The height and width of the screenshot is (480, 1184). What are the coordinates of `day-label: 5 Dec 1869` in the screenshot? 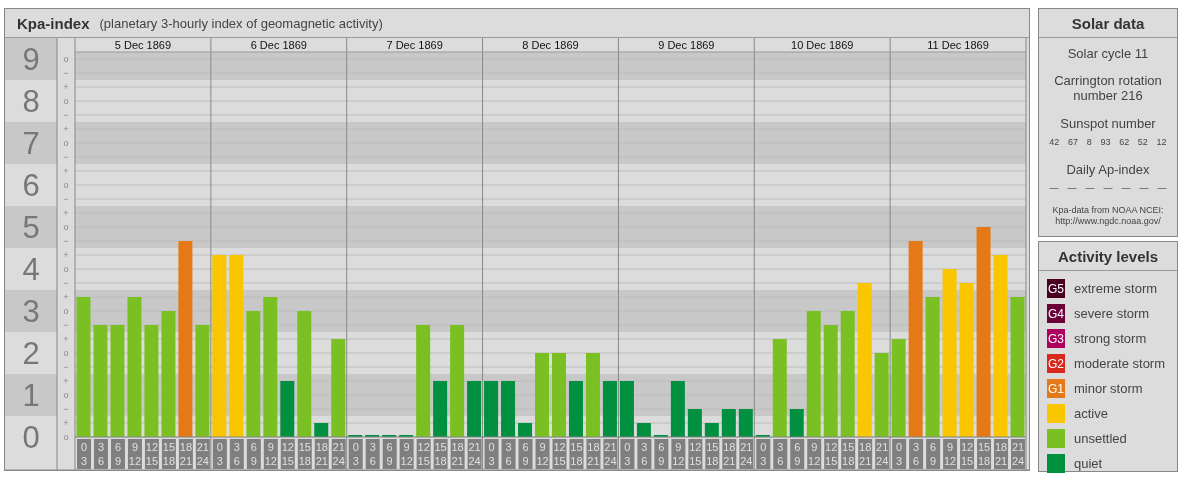 It's located at (143, 45).